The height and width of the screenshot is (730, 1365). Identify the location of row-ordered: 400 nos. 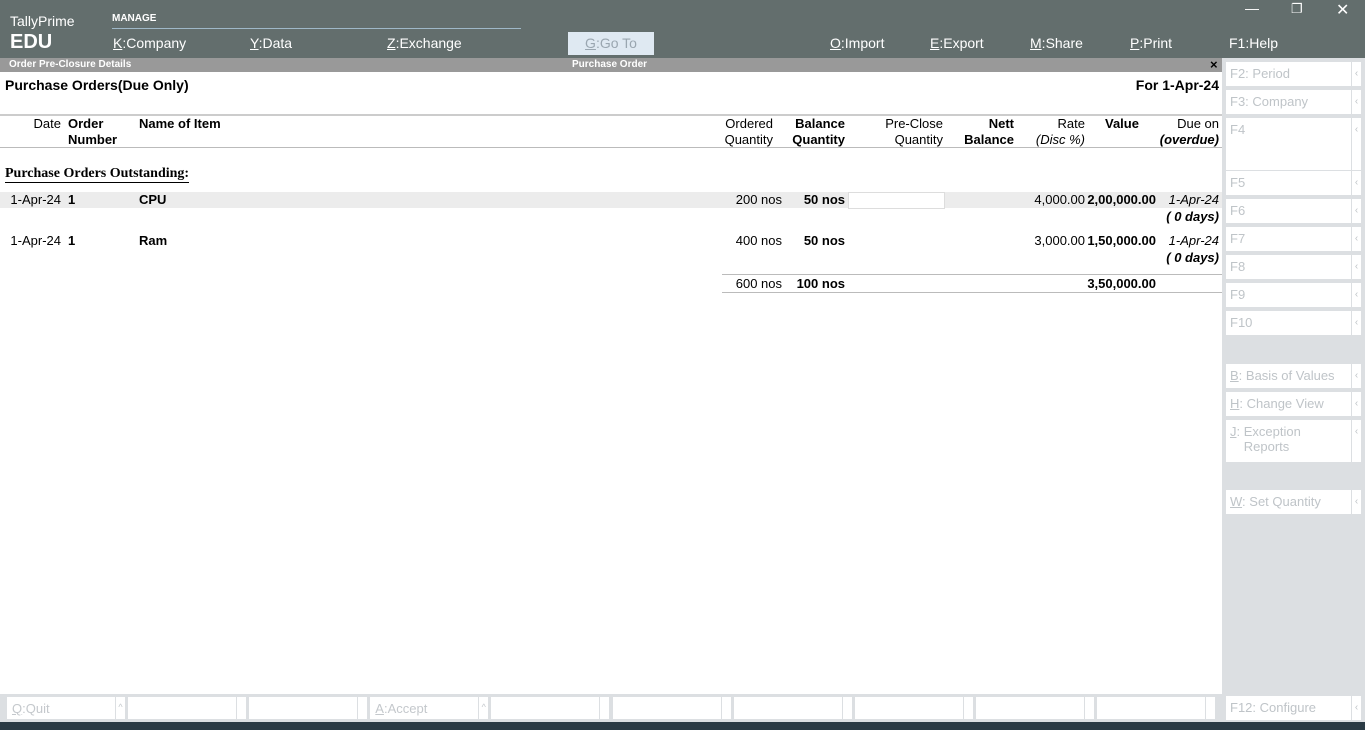
(758, 240).